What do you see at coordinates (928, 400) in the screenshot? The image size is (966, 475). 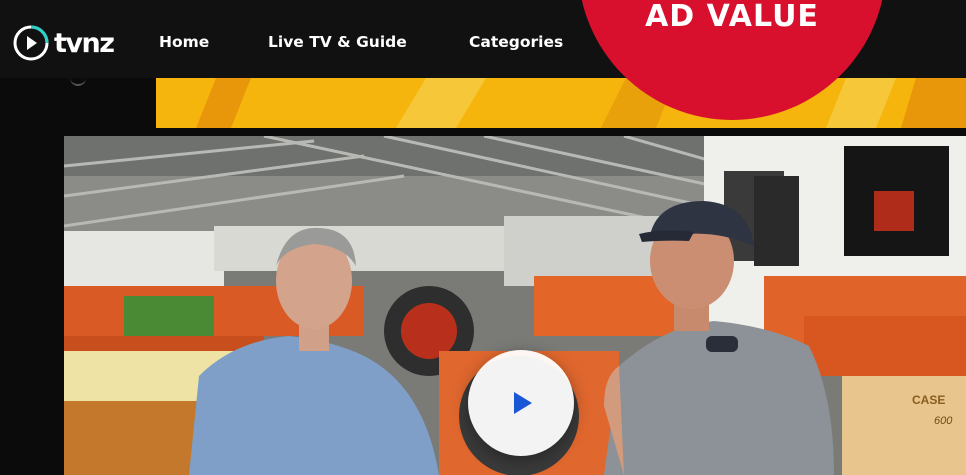 I see `frame-sign-case: CASE` at bounding box center [928, 400].